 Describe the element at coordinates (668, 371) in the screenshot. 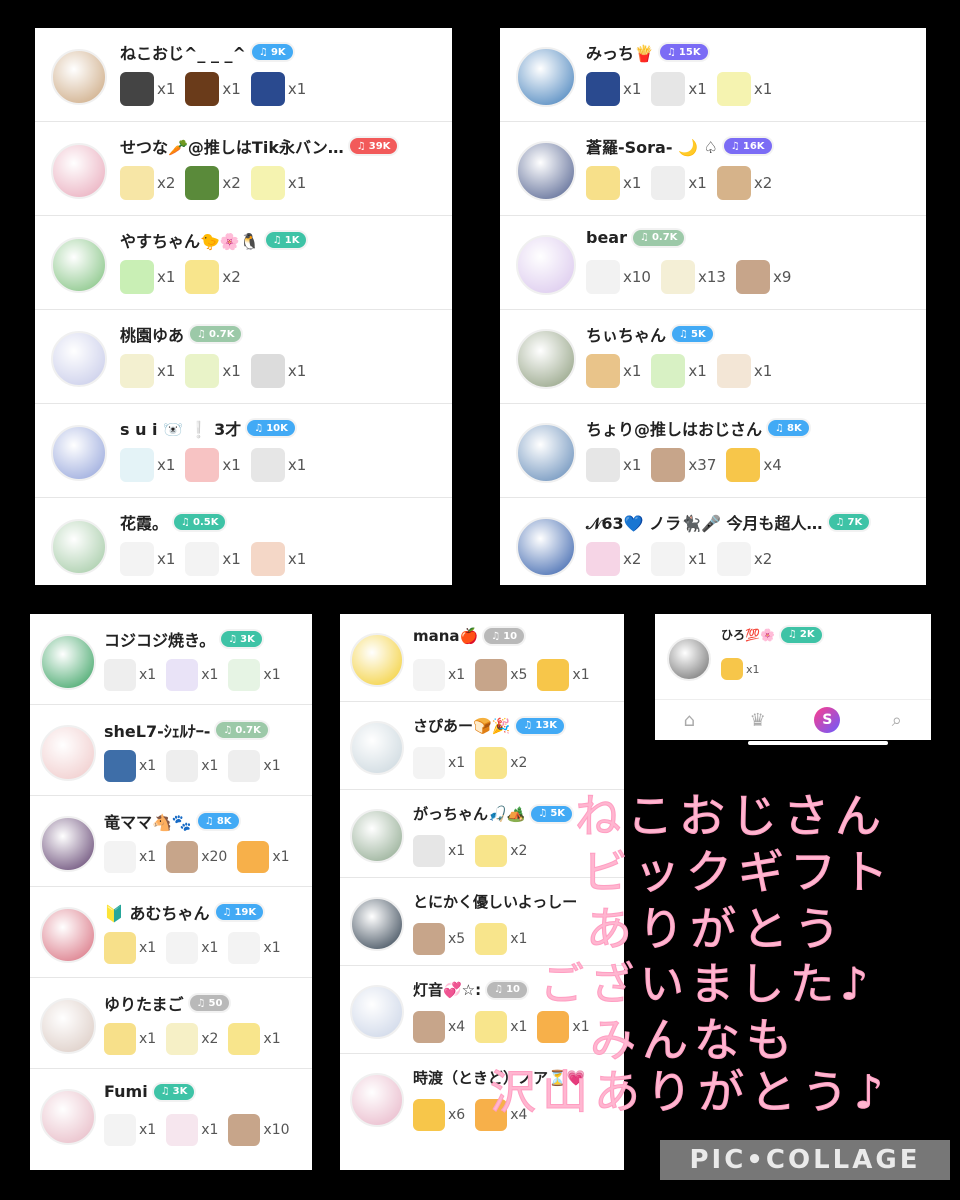

I see `sugoi-gift-icon` at that location.